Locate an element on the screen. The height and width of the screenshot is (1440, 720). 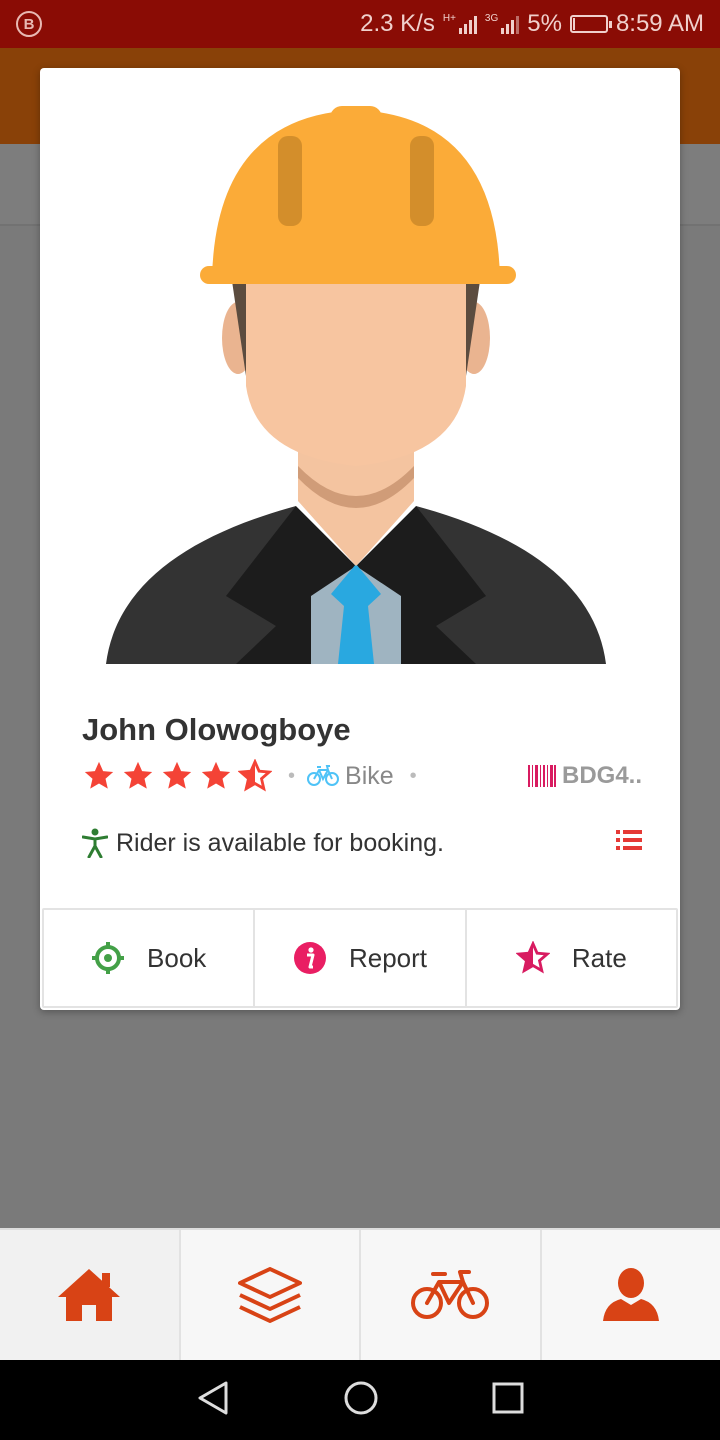
clock: 8:59 AM is located at coordinates (659, 23).